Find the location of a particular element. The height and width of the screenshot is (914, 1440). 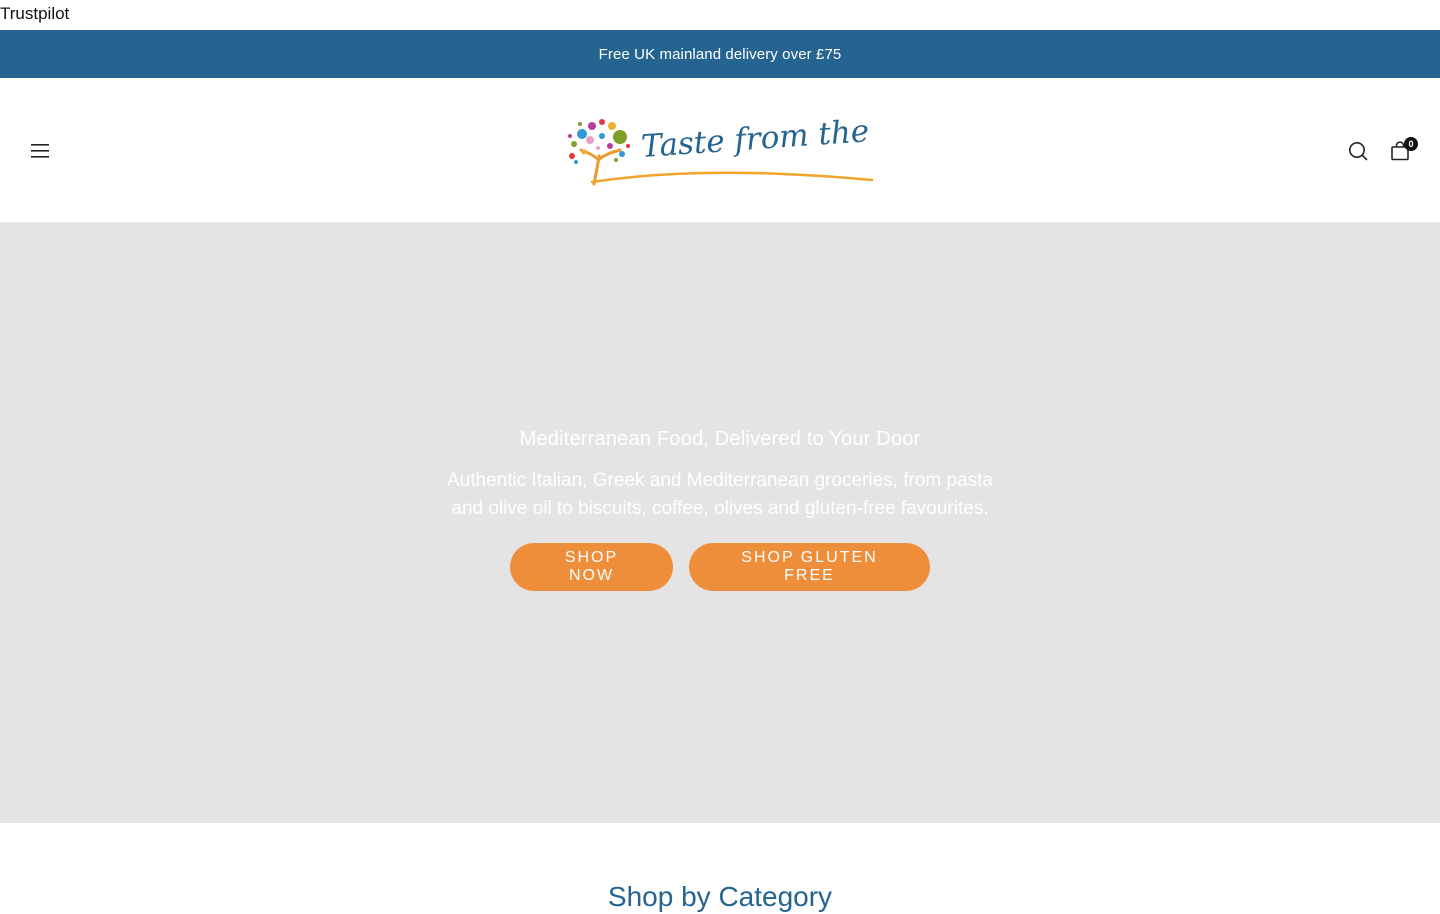

hero-buttons: SHOP NOW SHOP GLUTEN FREE is located at coordinates (720, 567).